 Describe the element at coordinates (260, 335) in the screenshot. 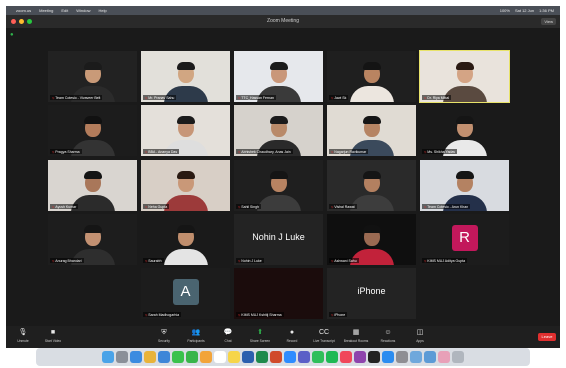

I see `share-screen-button: ⬆ Share Screen` at that location.